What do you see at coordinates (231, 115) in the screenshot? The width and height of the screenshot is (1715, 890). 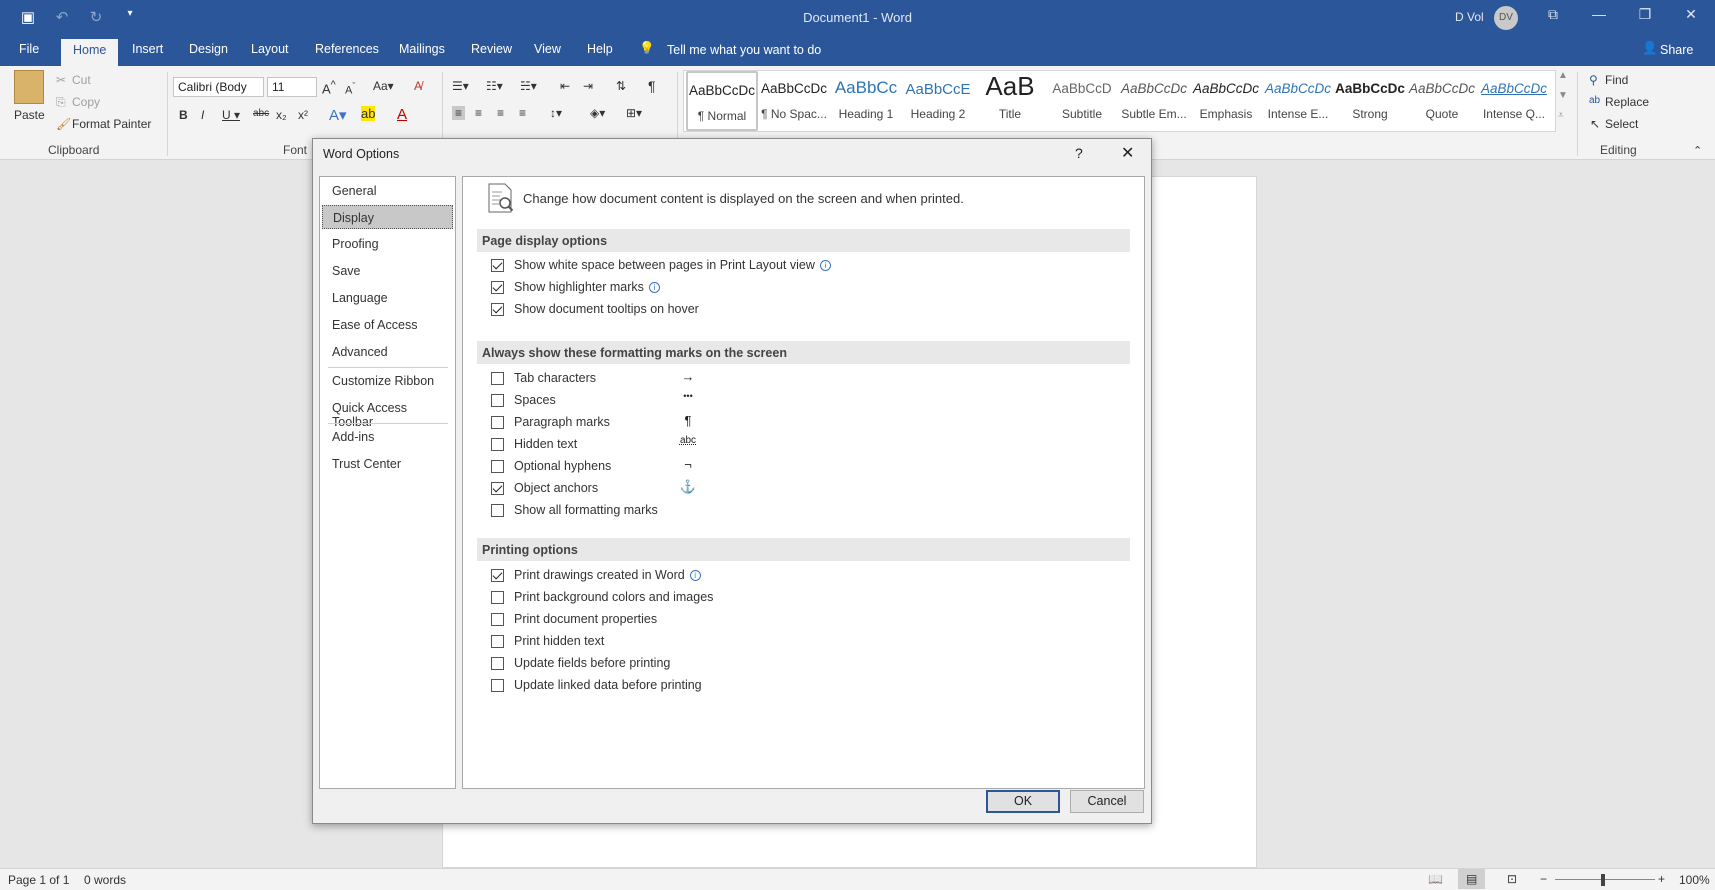 I see `underline-icon: U ▾` at bounding box center [231, 115].